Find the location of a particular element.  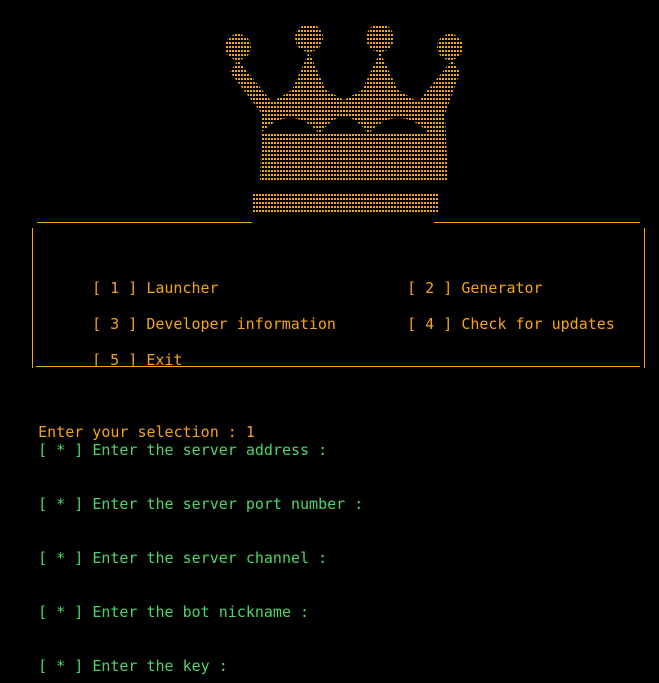

prompt-server-address: [ * ] Enter the server address : is located at coordinates (164, 450).